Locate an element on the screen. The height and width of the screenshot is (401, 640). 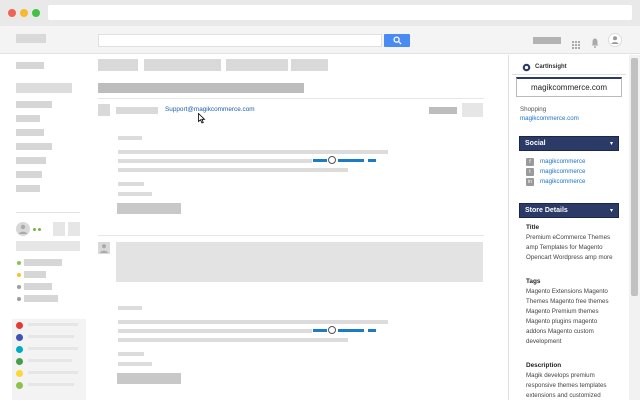
close-window-dot is located at coordinates (12, 13).